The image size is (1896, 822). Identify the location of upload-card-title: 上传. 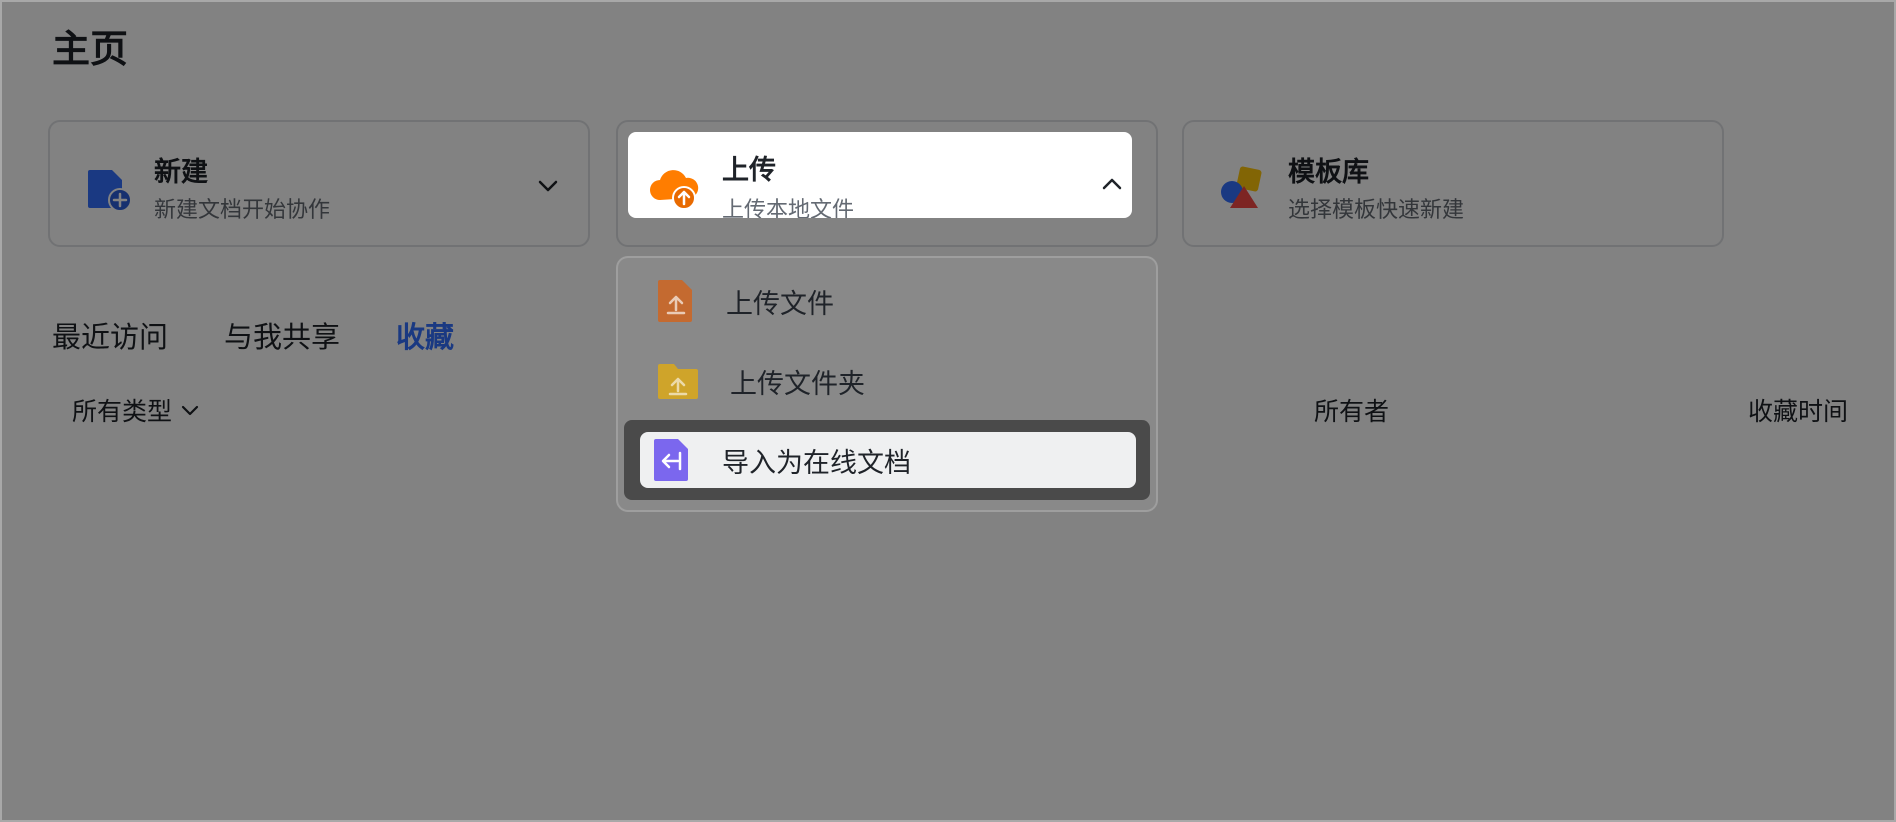
(749, 170).